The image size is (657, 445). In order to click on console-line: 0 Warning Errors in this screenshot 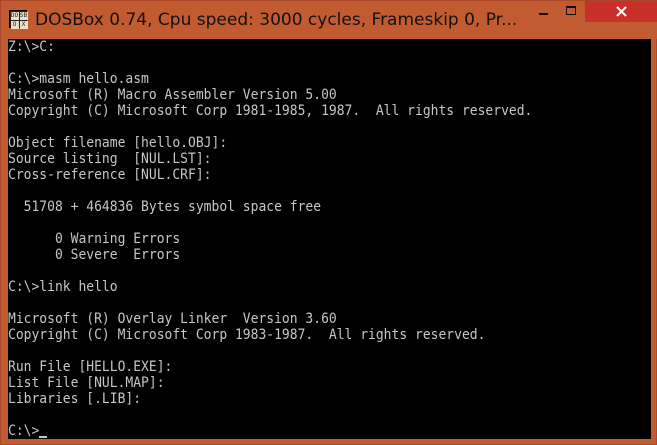, I will do `click(94, 239)`.